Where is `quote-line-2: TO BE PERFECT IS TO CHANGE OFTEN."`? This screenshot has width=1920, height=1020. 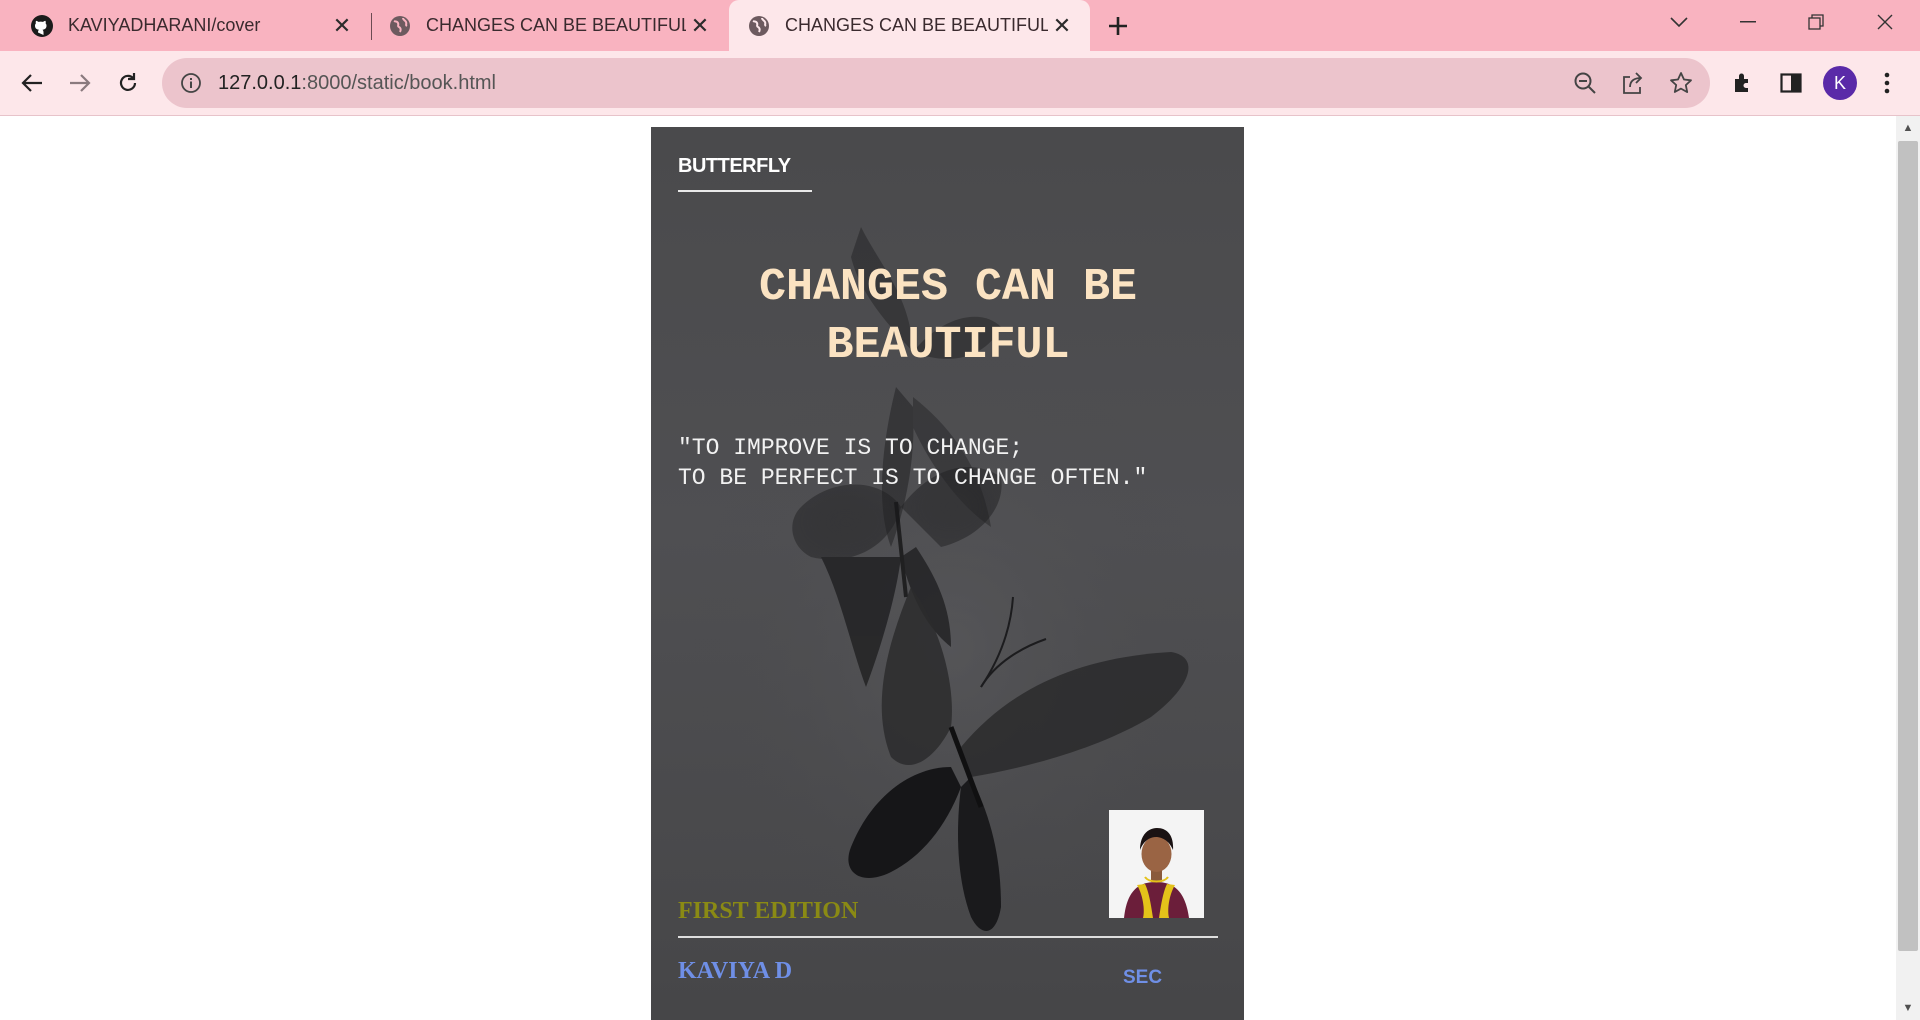
quote-line-2: TO BE PERFECT IS TO CHANGE OFTEN." is located at coordinates (913, 478).